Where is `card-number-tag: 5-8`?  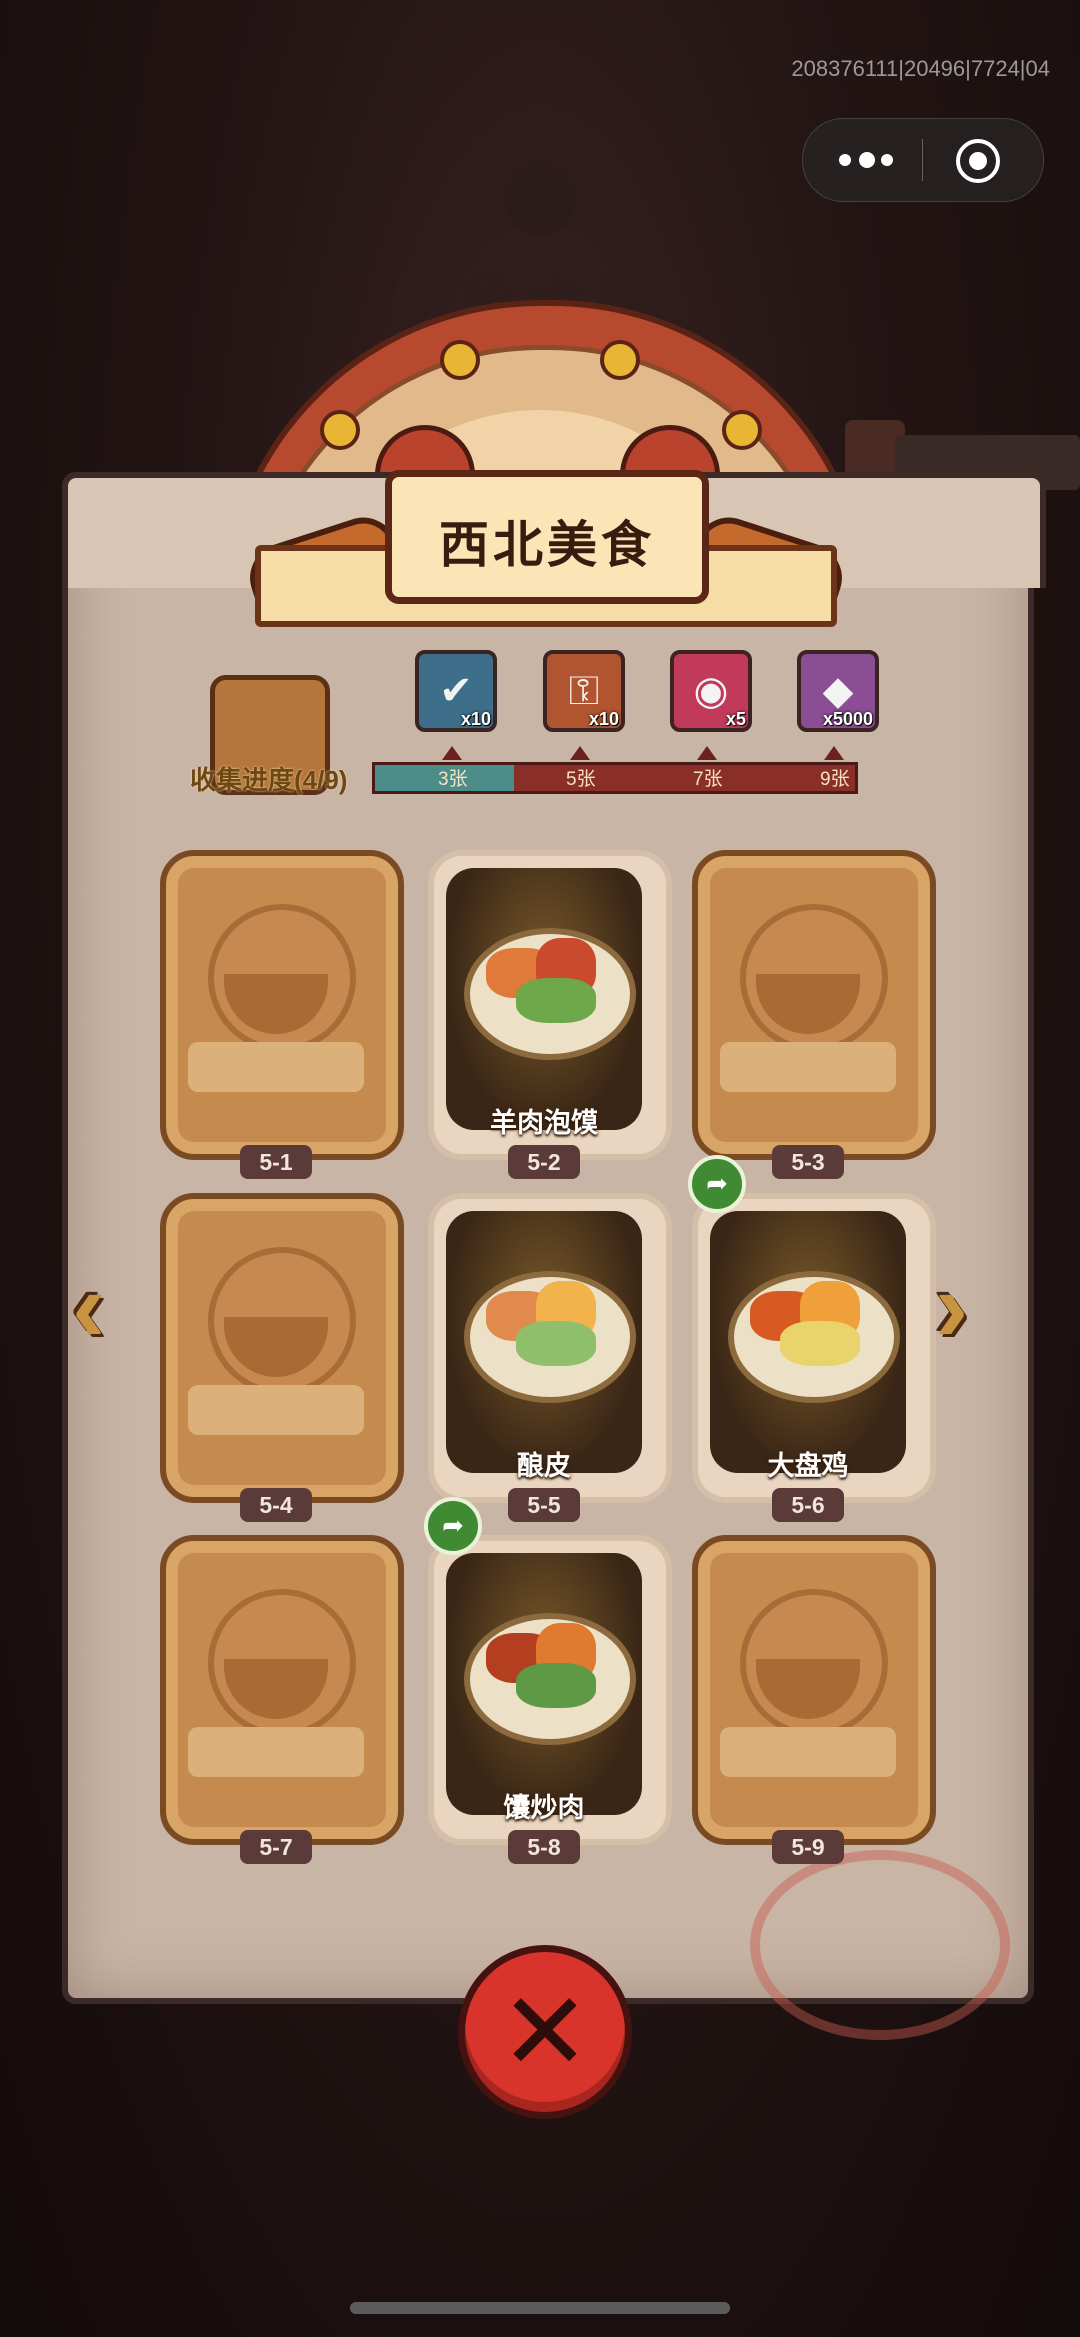
card-number-tag: 5-8 is located at coordinates (544, 1847).